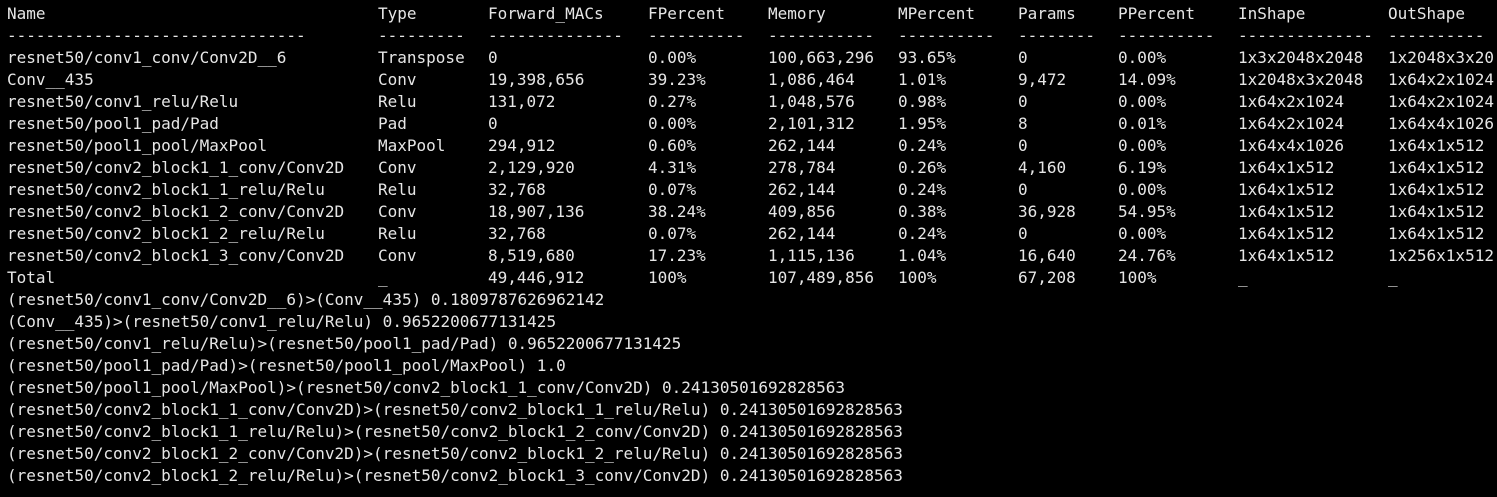 This screenshot has height=497, width=1497. What do you see at coordinates (522, 145) in the screenshot?
I see `cell-forward-macs: 294,912` at bounding box center [522, 145].